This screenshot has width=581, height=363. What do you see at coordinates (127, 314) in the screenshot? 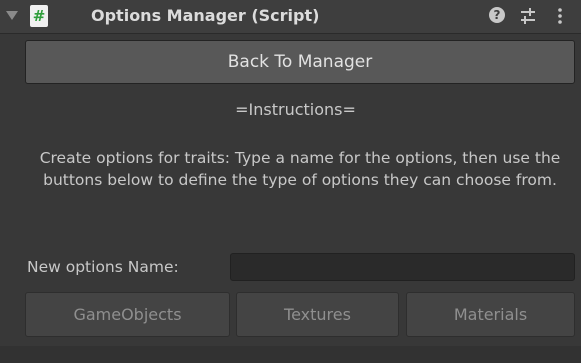
I see `gameobjects-button: GameObjects` at bounding box center [127, 314].